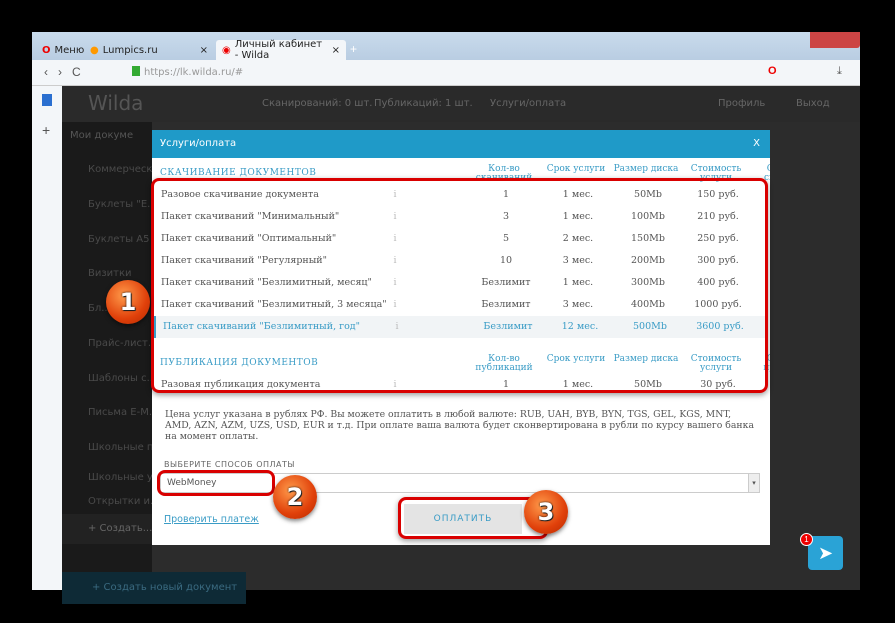 The width and height of the screenshot is (895, 623). Describe the element at coordinates (317, 103) in the screenshot. I see `nav-scans: Сканирований: 0 шт.` at that location.